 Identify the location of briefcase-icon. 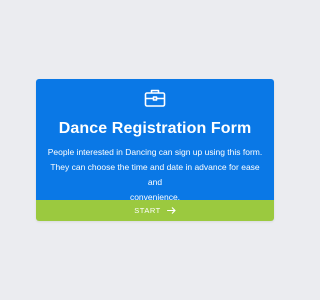
(155, 98).